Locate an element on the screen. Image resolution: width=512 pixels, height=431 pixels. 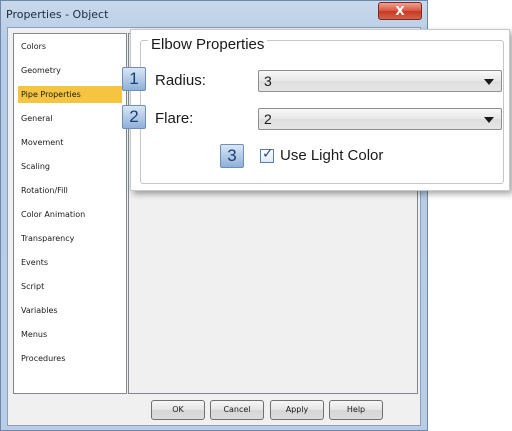
use-light-color-checkbox: ✓ is located at coordinates (267, 154).